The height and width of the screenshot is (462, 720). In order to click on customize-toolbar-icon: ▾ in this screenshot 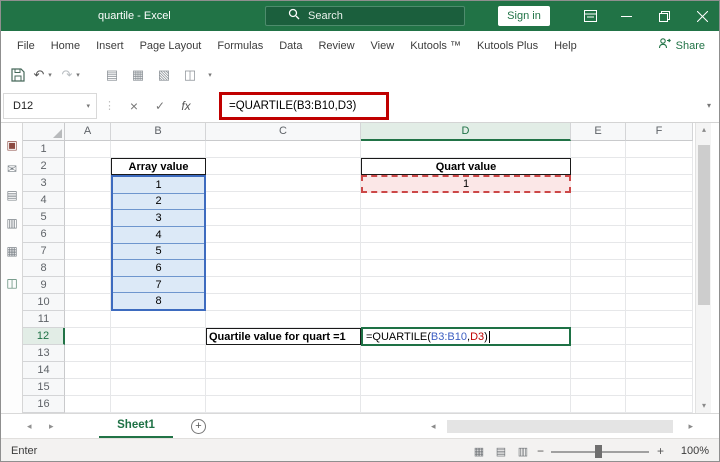, I will do `click(210, 75)`.